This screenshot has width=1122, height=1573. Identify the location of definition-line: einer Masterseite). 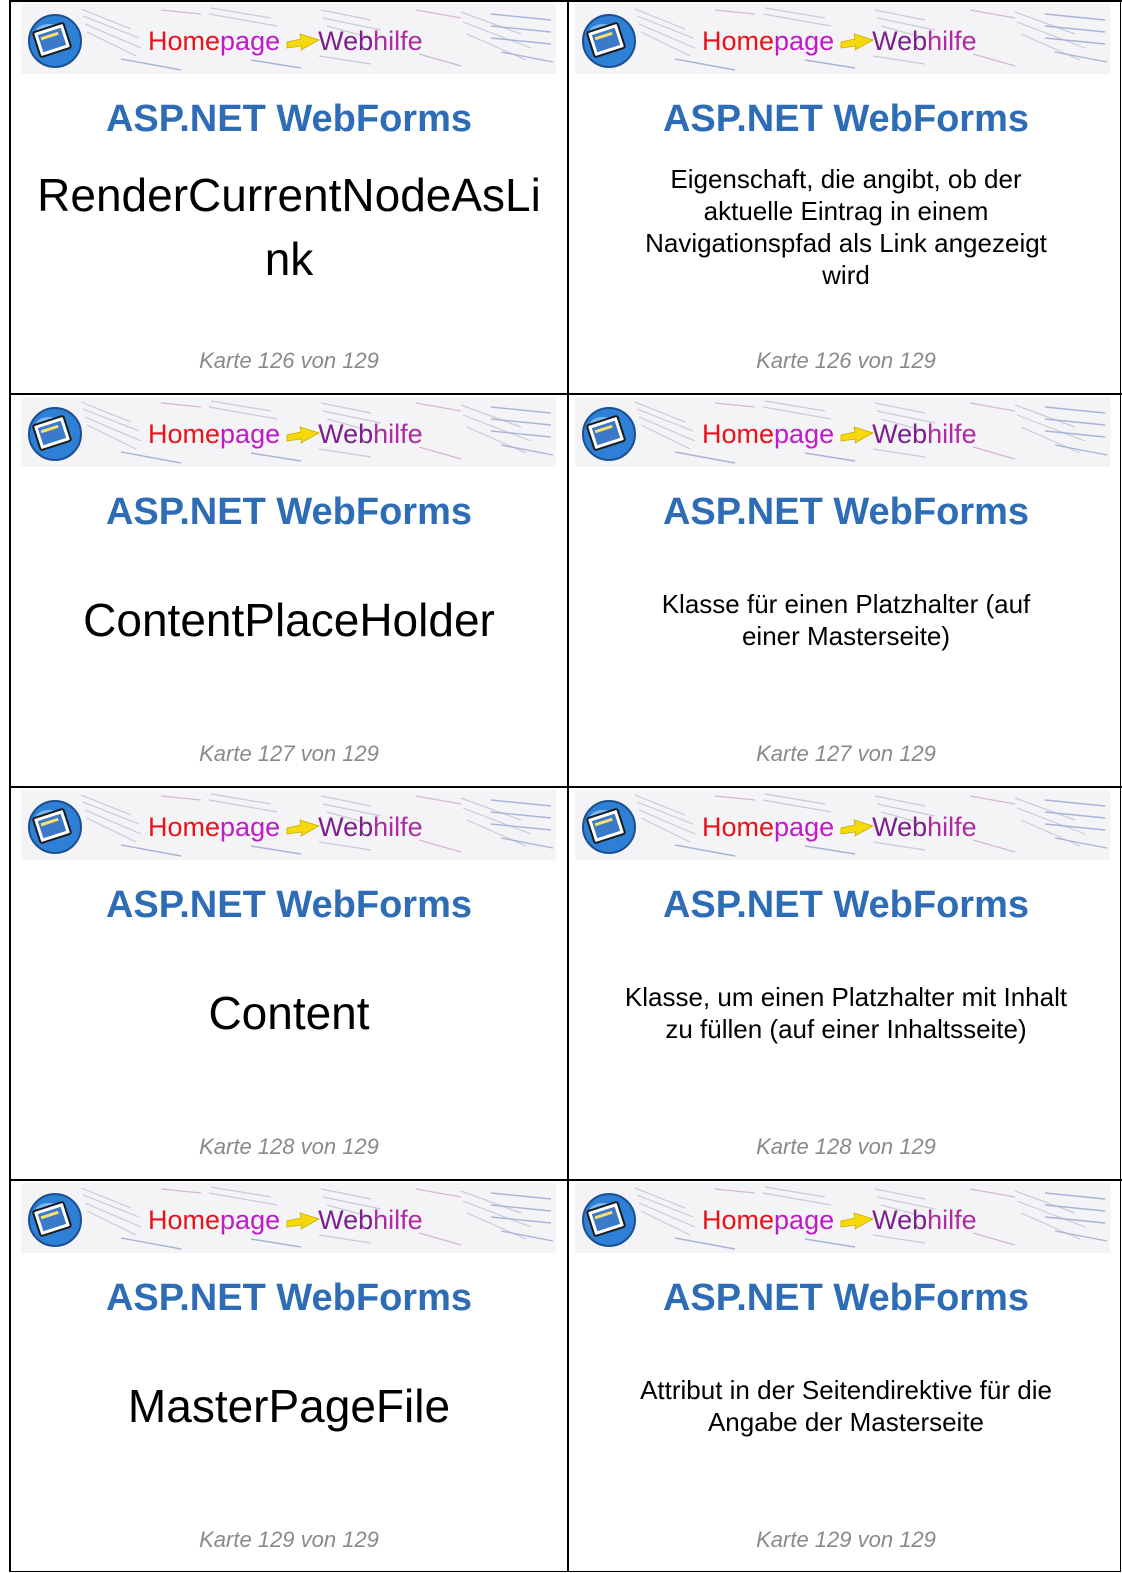
(846, 636).